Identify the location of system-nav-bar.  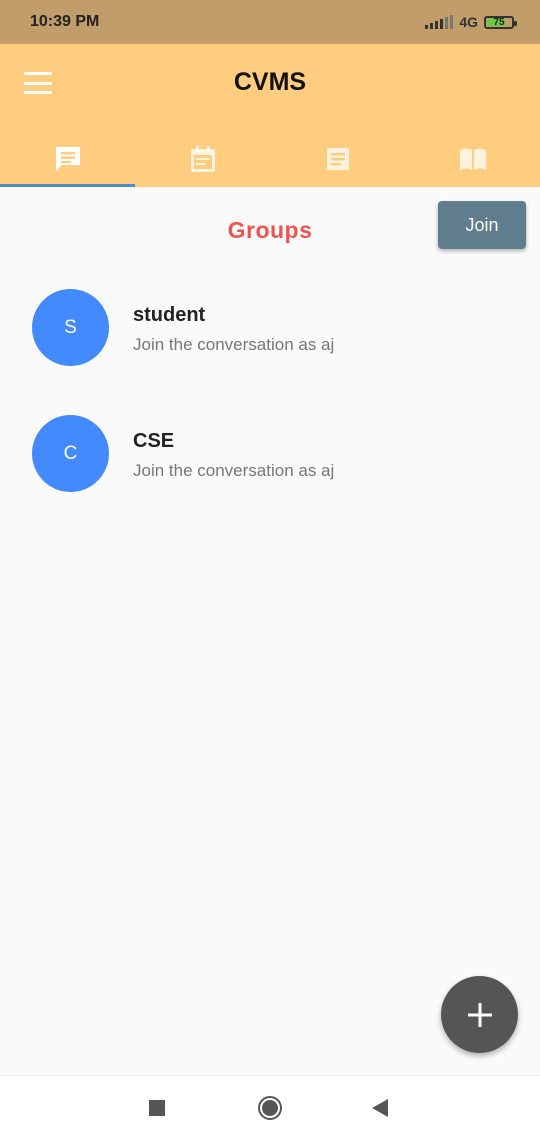
(270, 1107).